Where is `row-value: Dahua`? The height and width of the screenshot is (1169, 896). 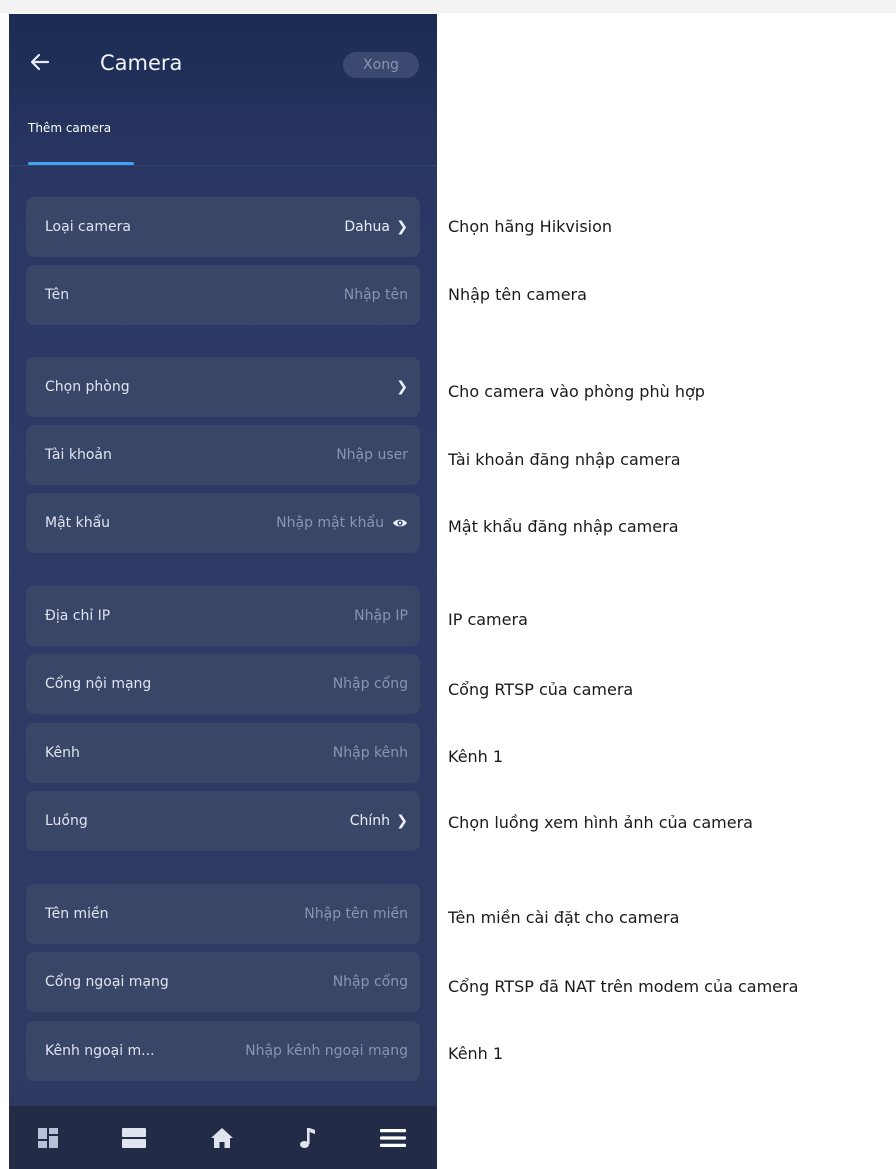
row-value: Dahua is located at coordinates (367, 227).